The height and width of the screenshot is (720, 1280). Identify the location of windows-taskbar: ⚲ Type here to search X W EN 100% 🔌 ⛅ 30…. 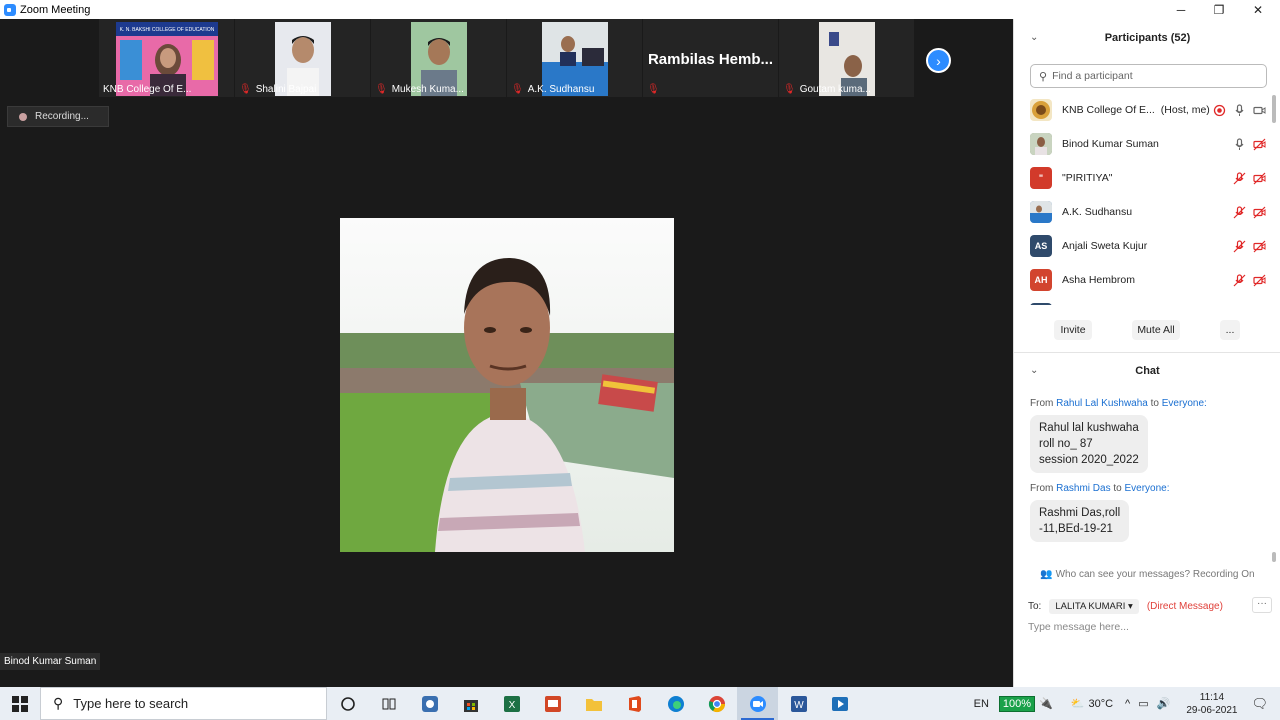
(640, 703).